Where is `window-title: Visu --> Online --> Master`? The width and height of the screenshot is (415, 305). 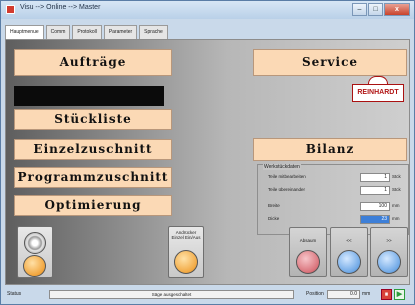 window-title: Visu --> Online --> Master is located at coordinates (60, 7).